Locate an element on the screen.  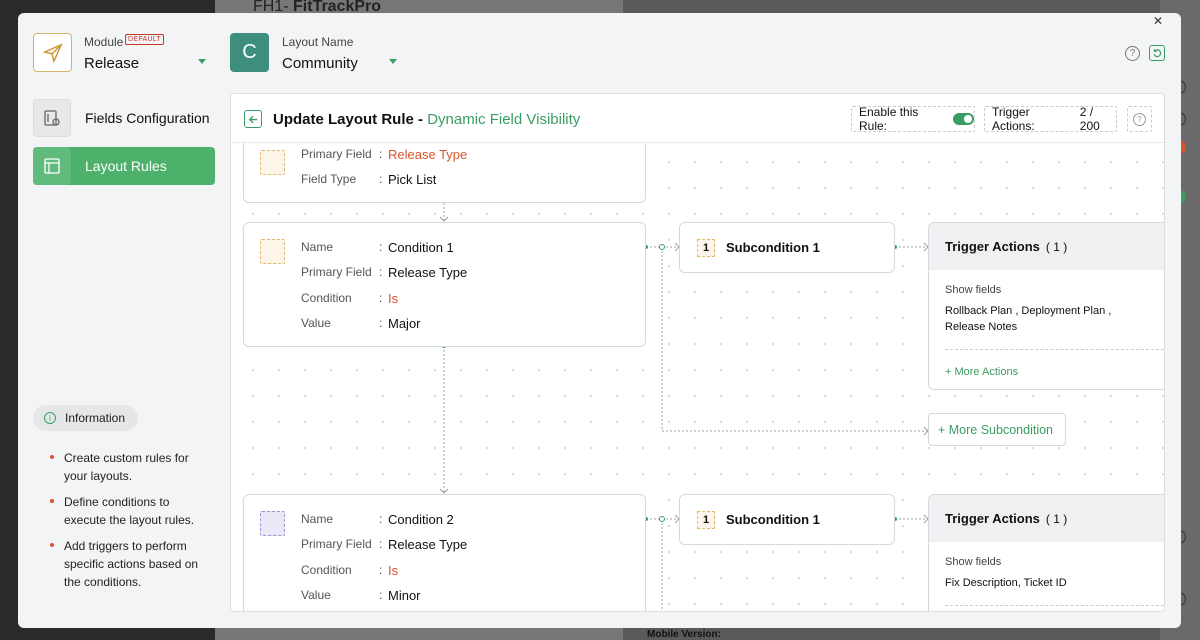
info-icon: i is located at coordinates (50, 418).